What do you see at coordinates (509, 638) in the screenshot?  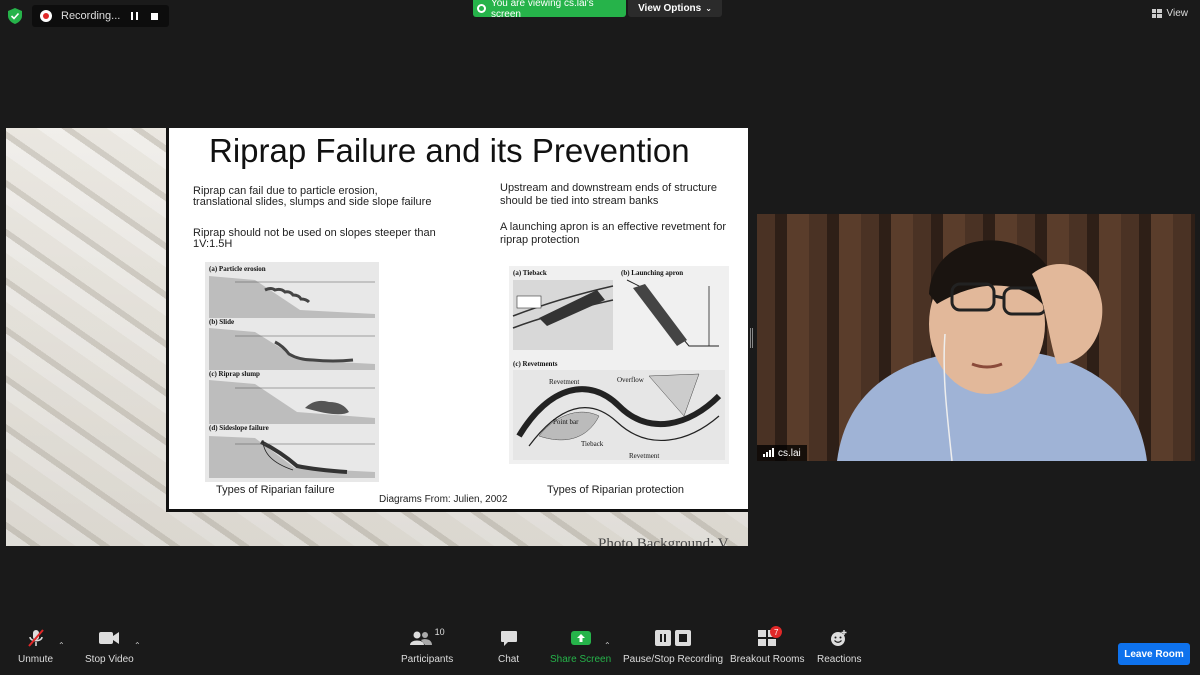 I see `chat-bubble-icon` at bounding box center [509, 638].